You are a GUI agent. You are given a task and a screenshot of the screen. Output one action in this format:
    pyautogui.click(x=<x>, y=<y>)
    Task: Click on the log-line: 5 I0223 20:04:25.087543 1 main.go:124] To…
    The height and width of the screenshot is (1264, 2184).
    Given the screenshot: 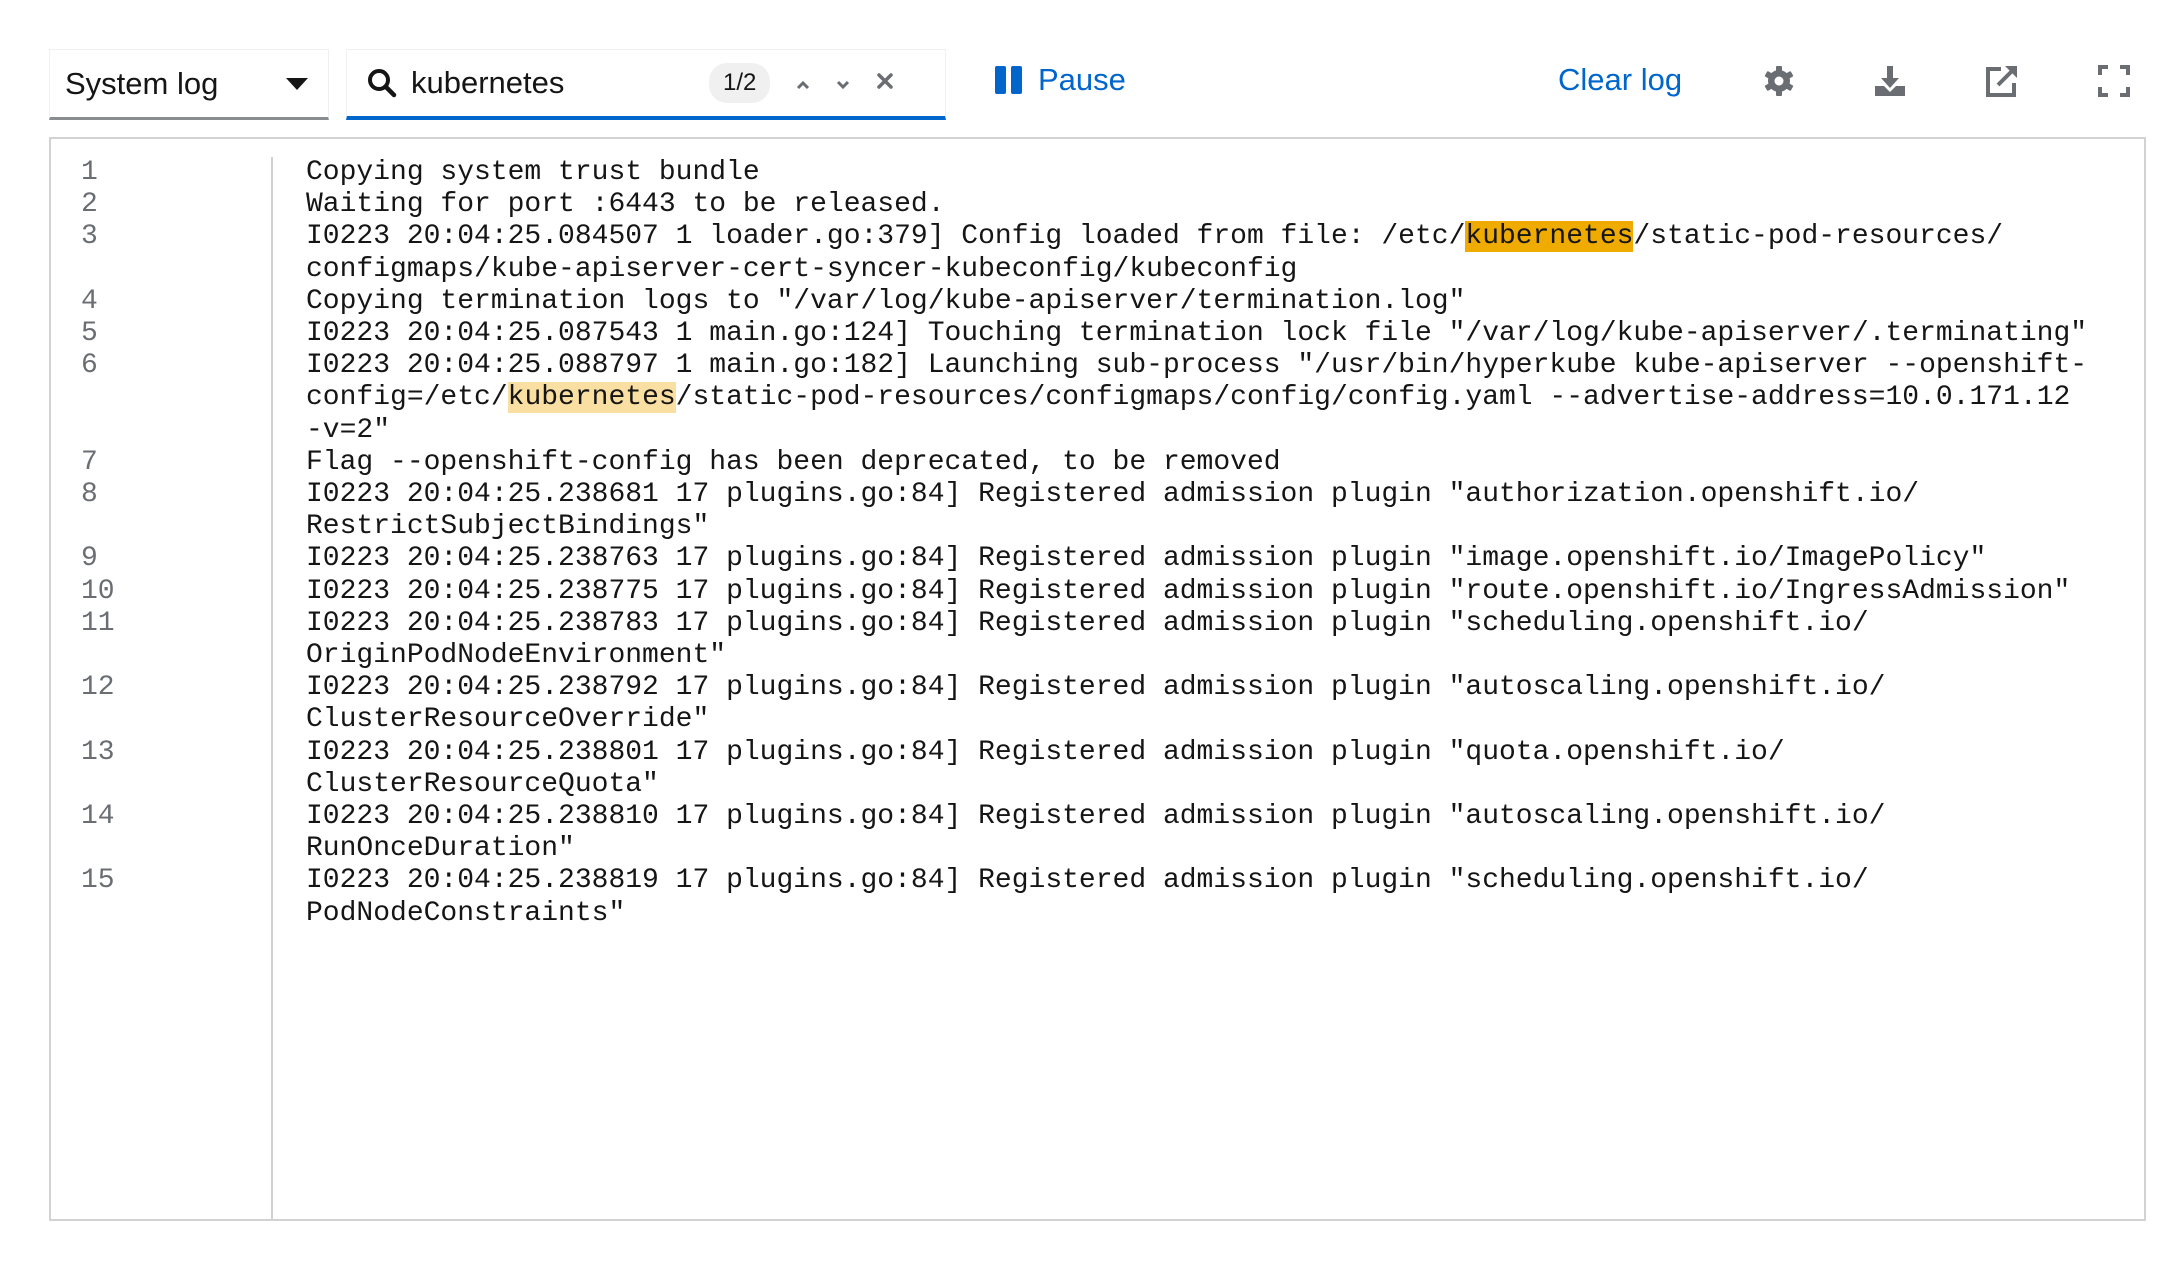 What is the action you would take?
    pyautogui.click(x=1097, y=334)
    